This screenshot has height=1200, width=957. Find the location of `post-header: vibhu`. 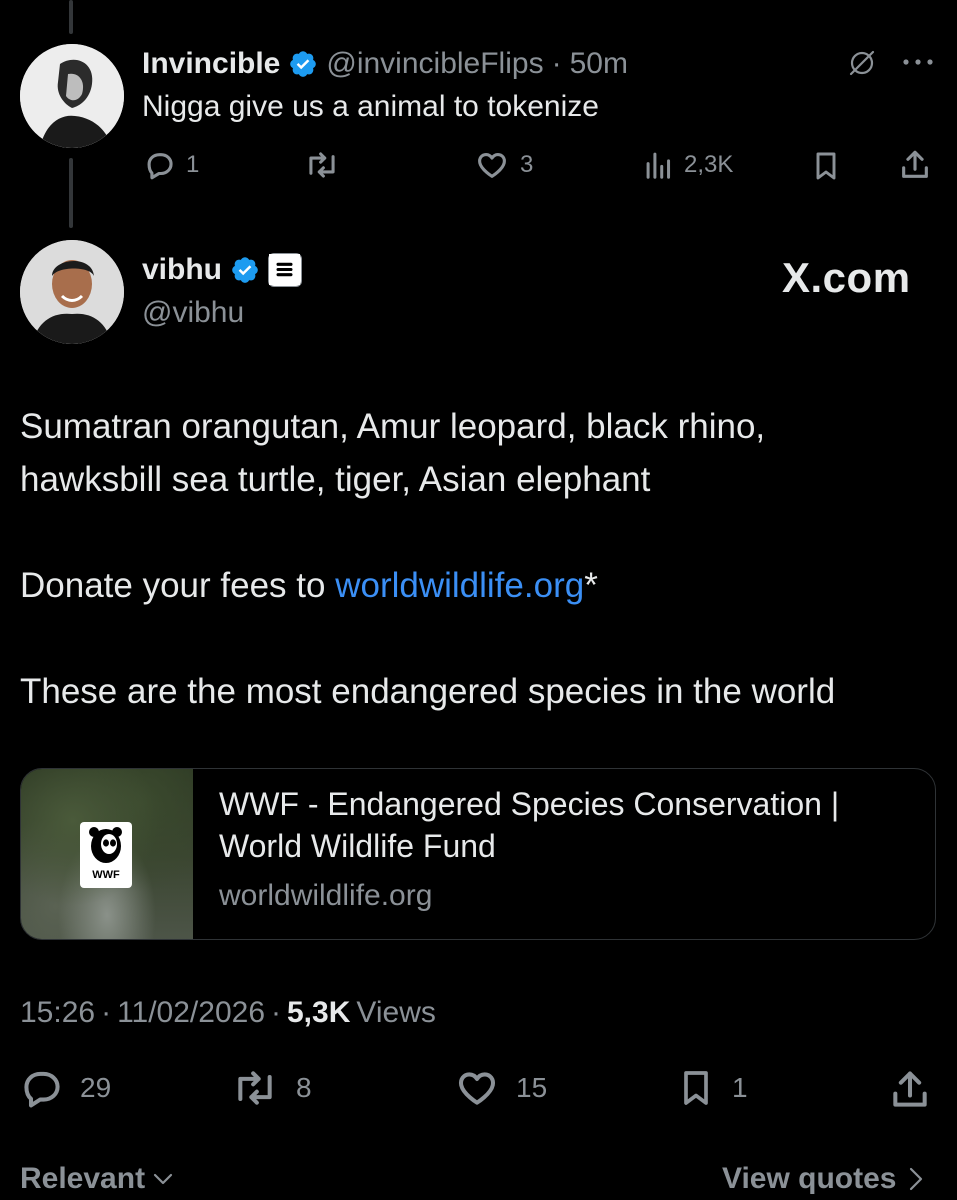

post-header: vibhu is located at coordinates (222, 270).